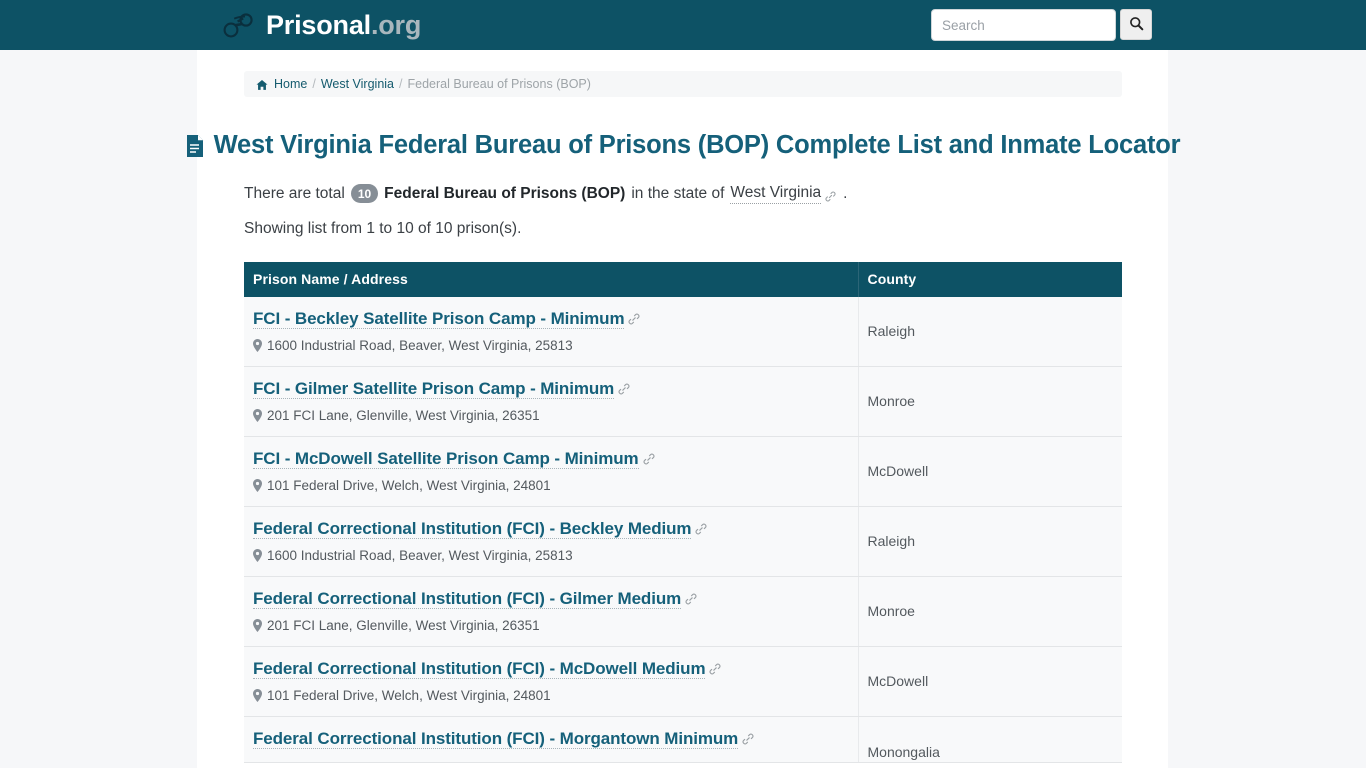 The image size is (1366, 768). Describe the element at coordinates (357, 84) in the screenshot. I see `breadcrumb-state-link: West Virginia` at that location.